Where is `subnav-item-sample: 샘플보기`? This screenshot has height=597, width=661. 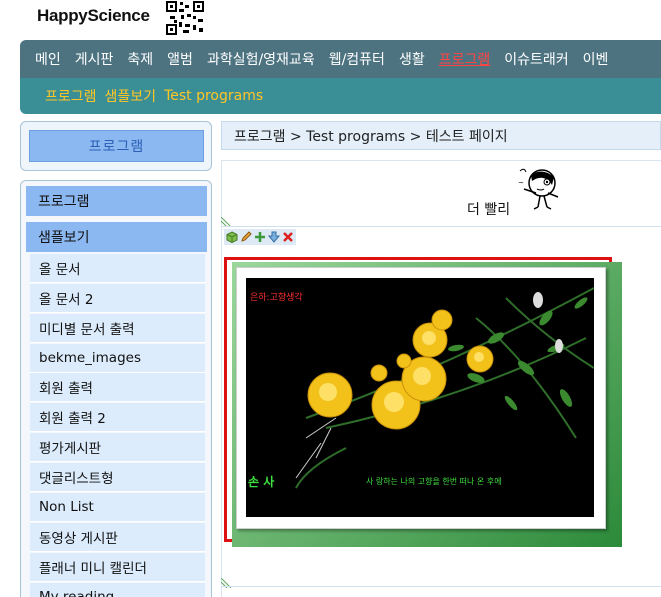 subnav-item-sample: 샘플보기 is located at coordinates (131, 96).